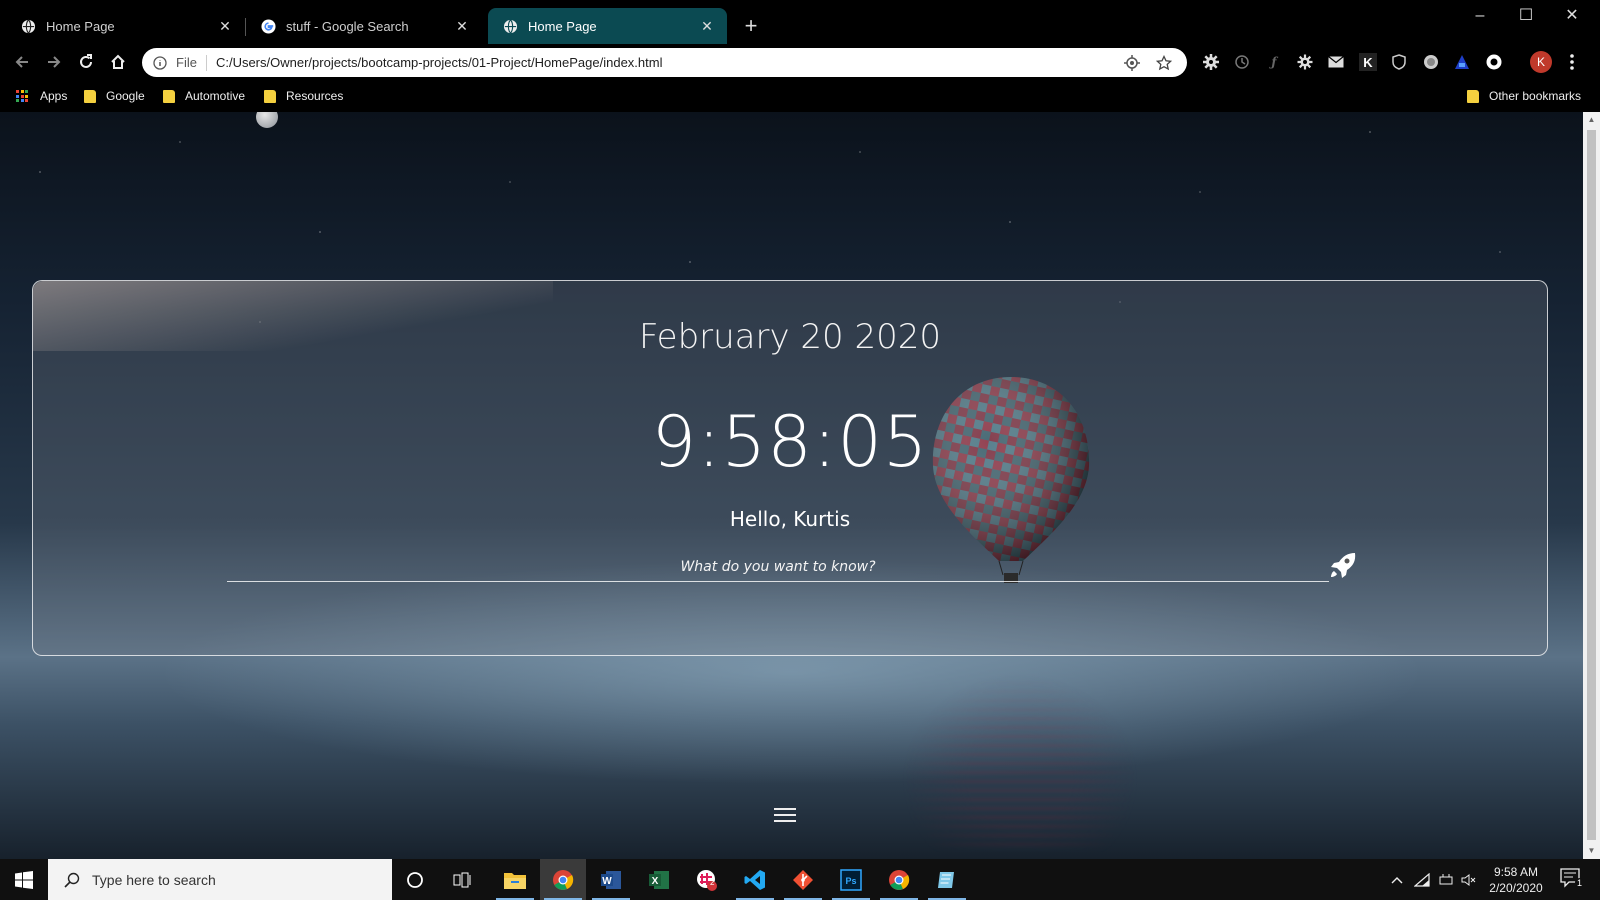 The width and height of the screenshot is (1600, 900). What do you see at coordinates (118, 62) in the screenshot?
I see `home-button` at bounding box center [118, 62].